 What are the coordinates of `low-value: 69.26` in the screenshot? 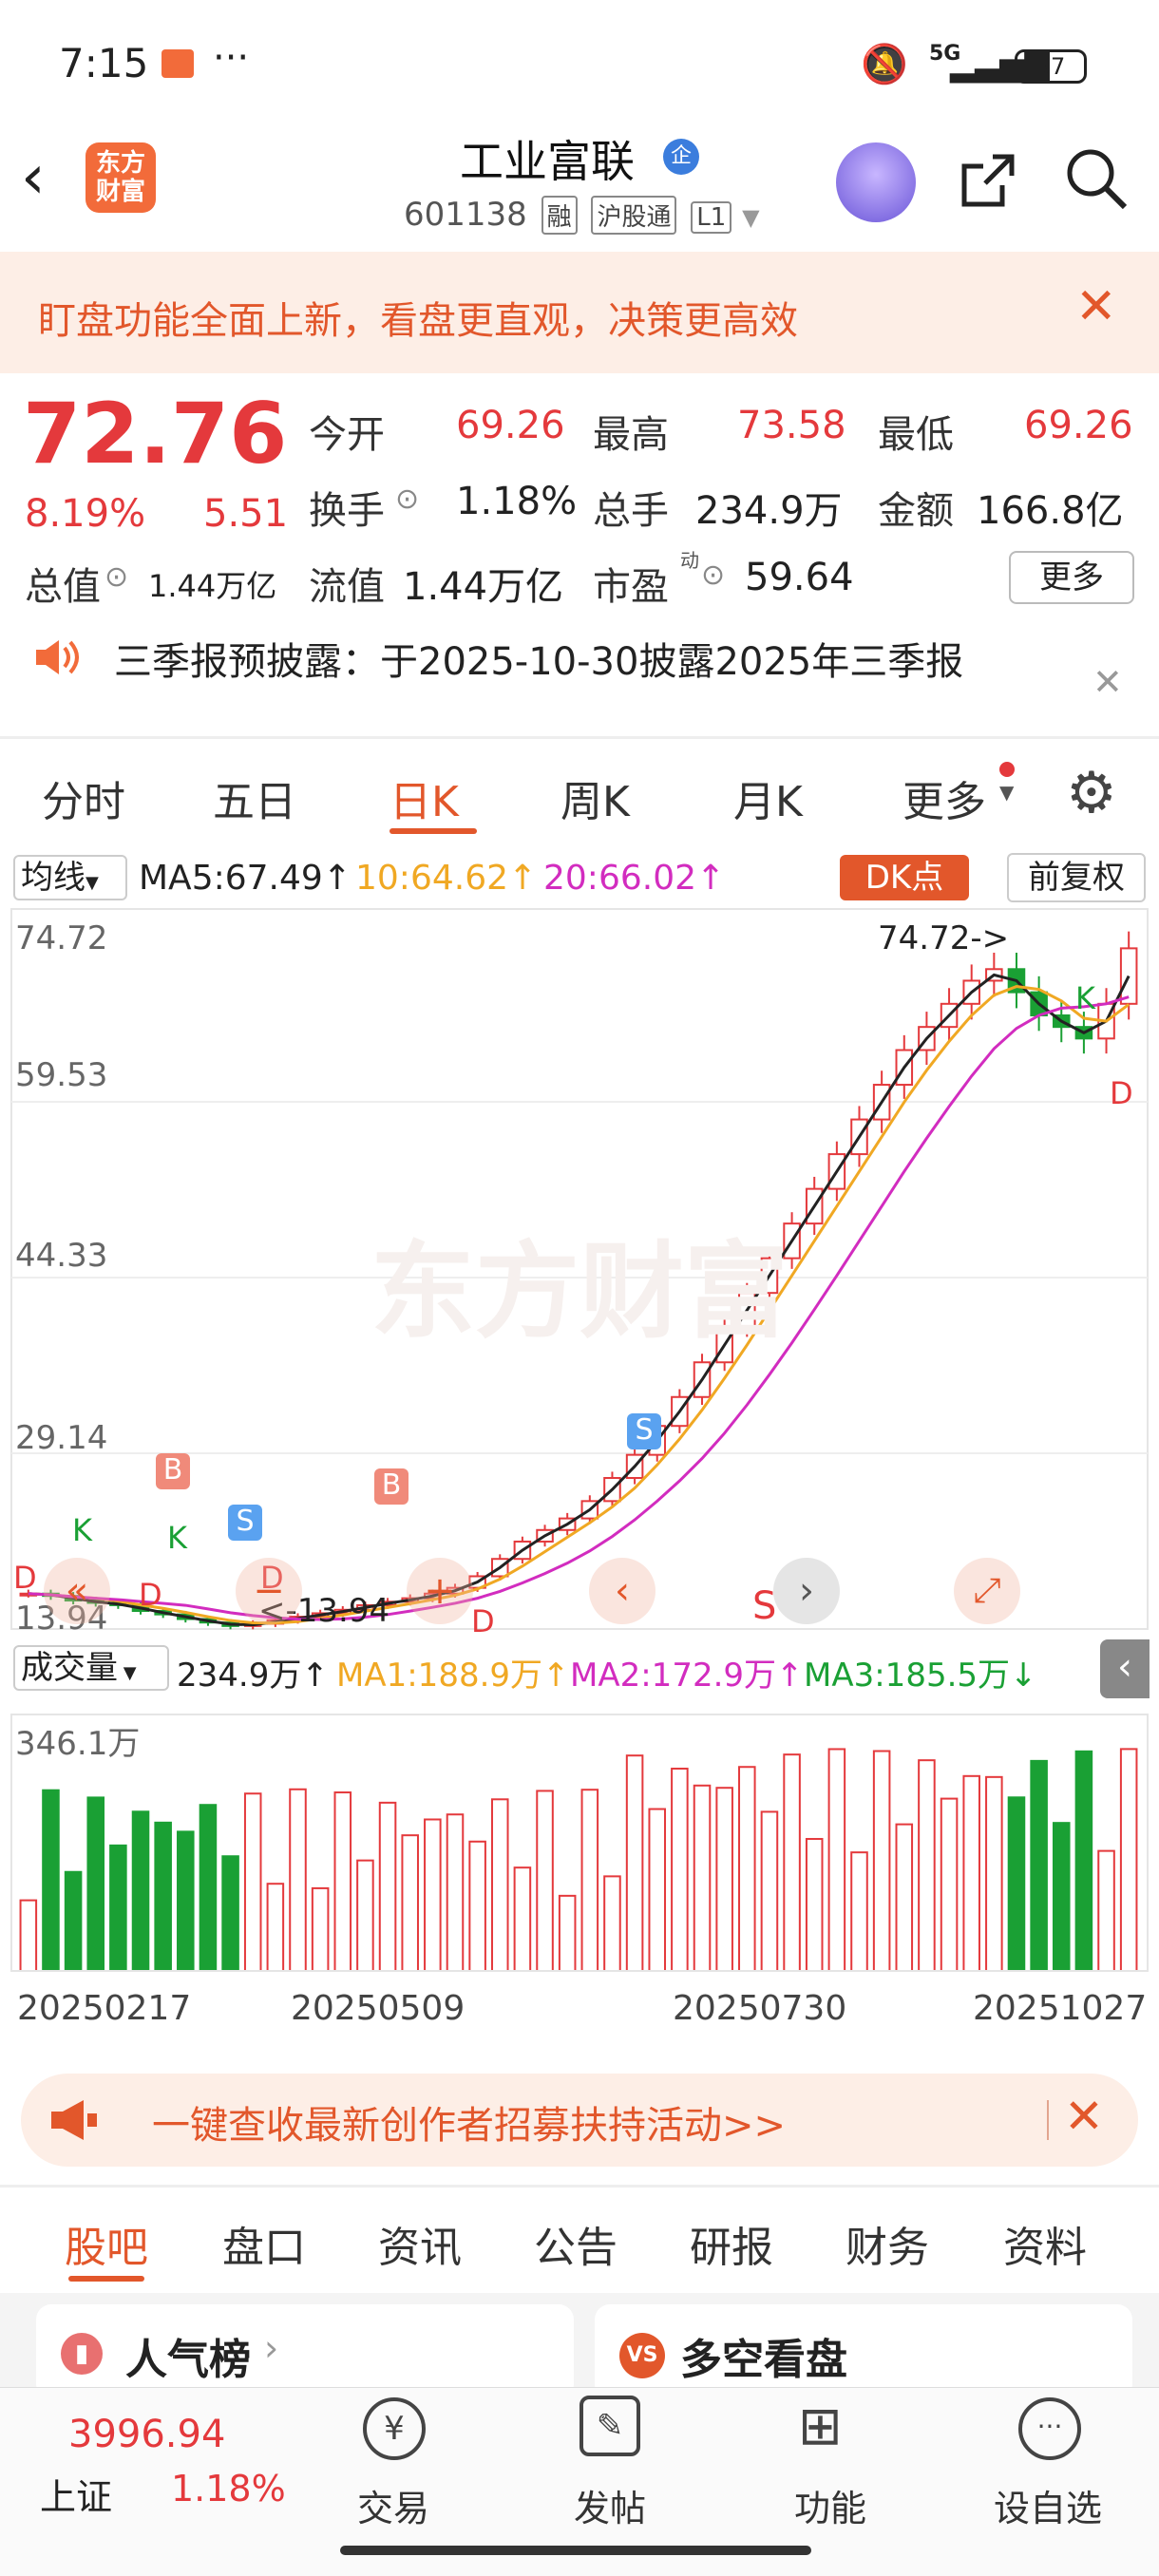 It's located at (1078, 425).